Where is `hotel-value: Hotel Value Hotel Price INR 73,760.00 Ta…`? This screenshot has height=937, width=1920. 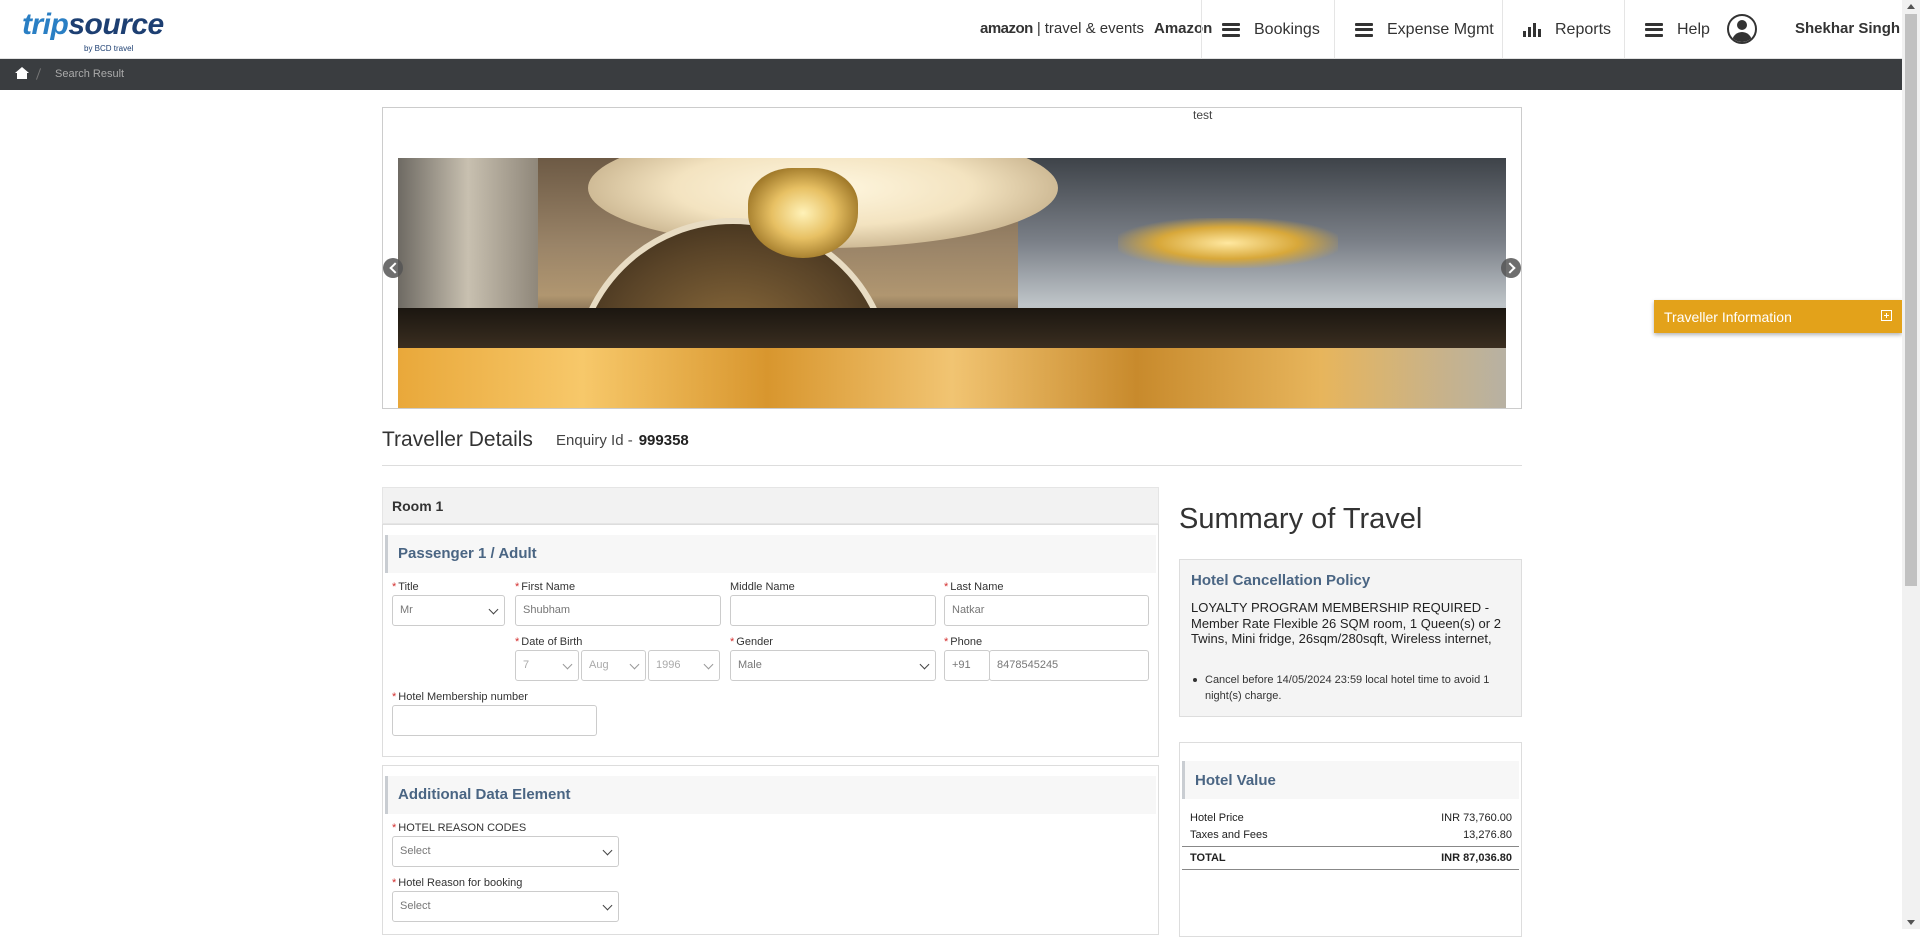 hotel-value: Hotel Value Hotel Price INR 73,760.00 Ta… is located at coordinates (1350, 839).